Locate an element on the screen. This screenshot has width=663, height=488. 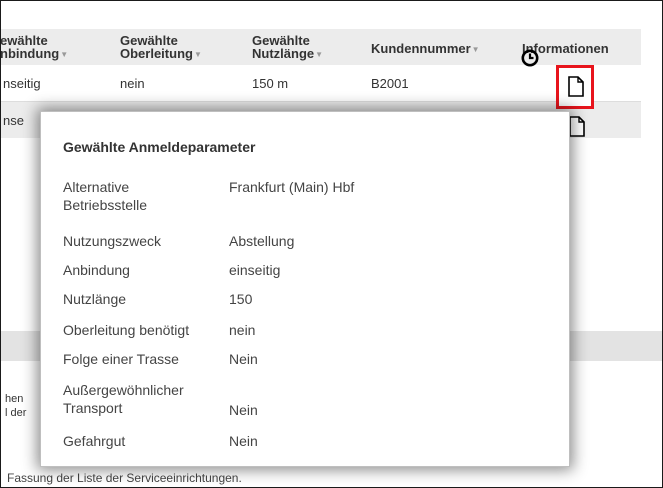
background-text: l der is located at coordinates (16, 413).